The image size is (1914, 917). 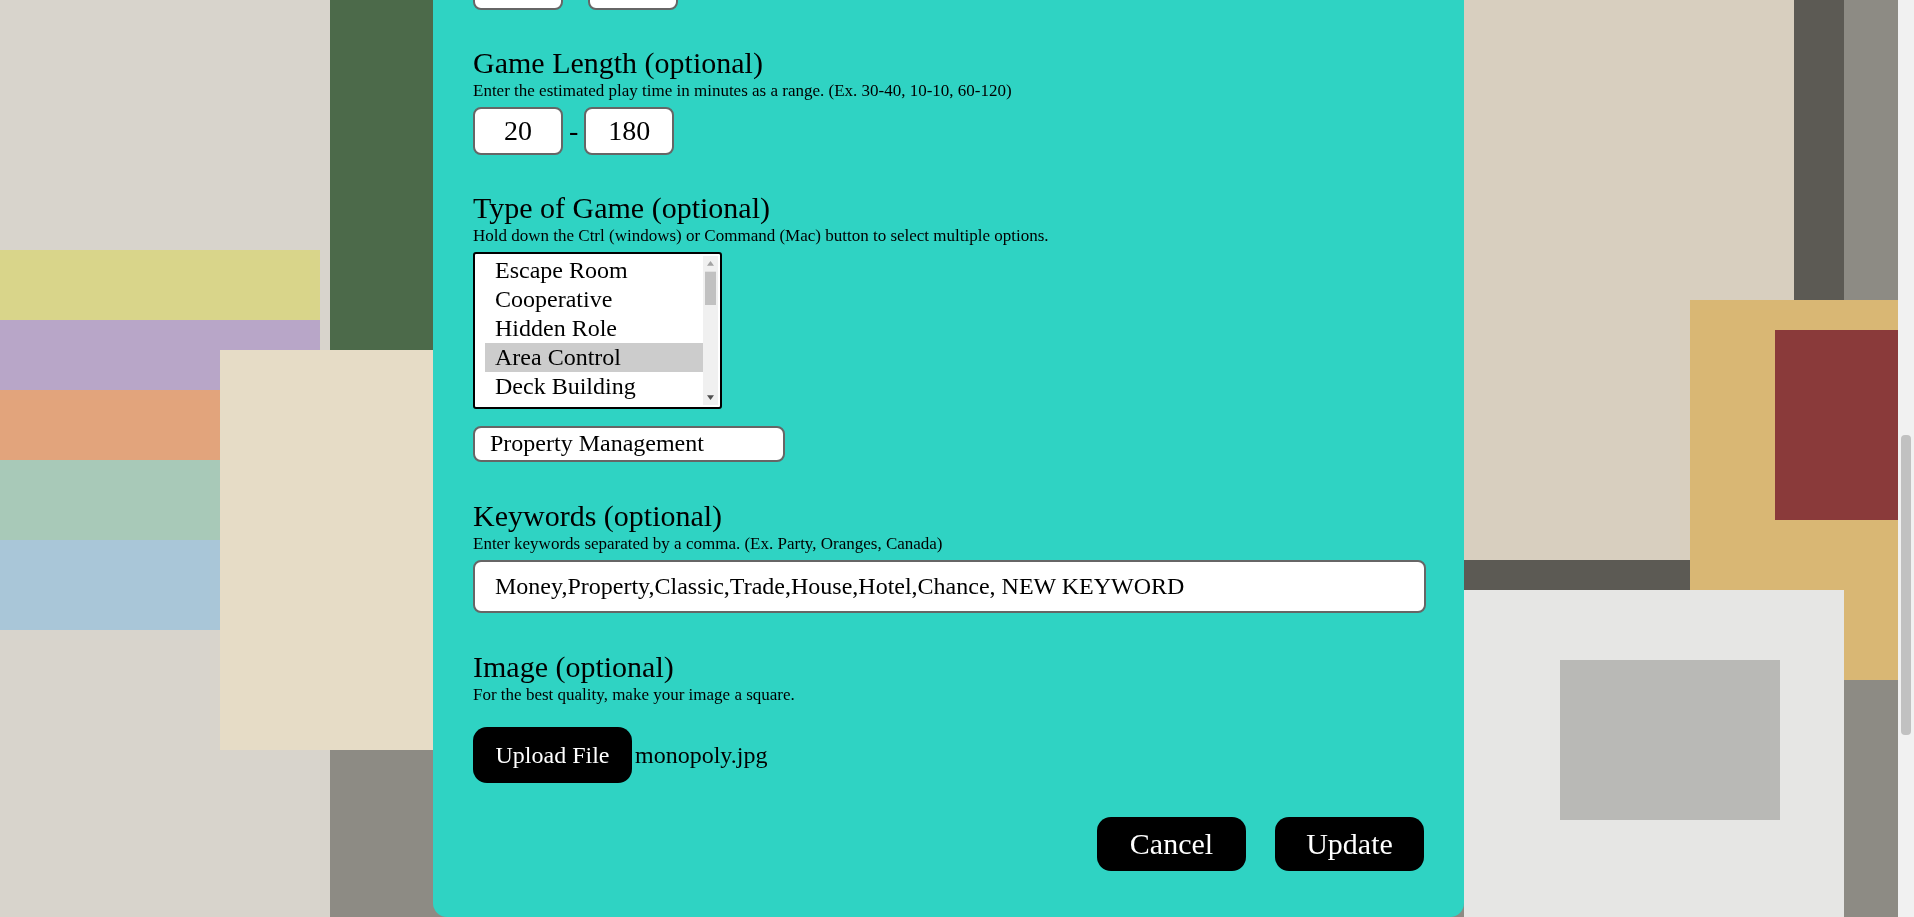 What do you see at coordinates (594, 299) in the screenshot?
I see `list-option: Cooperative` at bounding box center [594, 299].